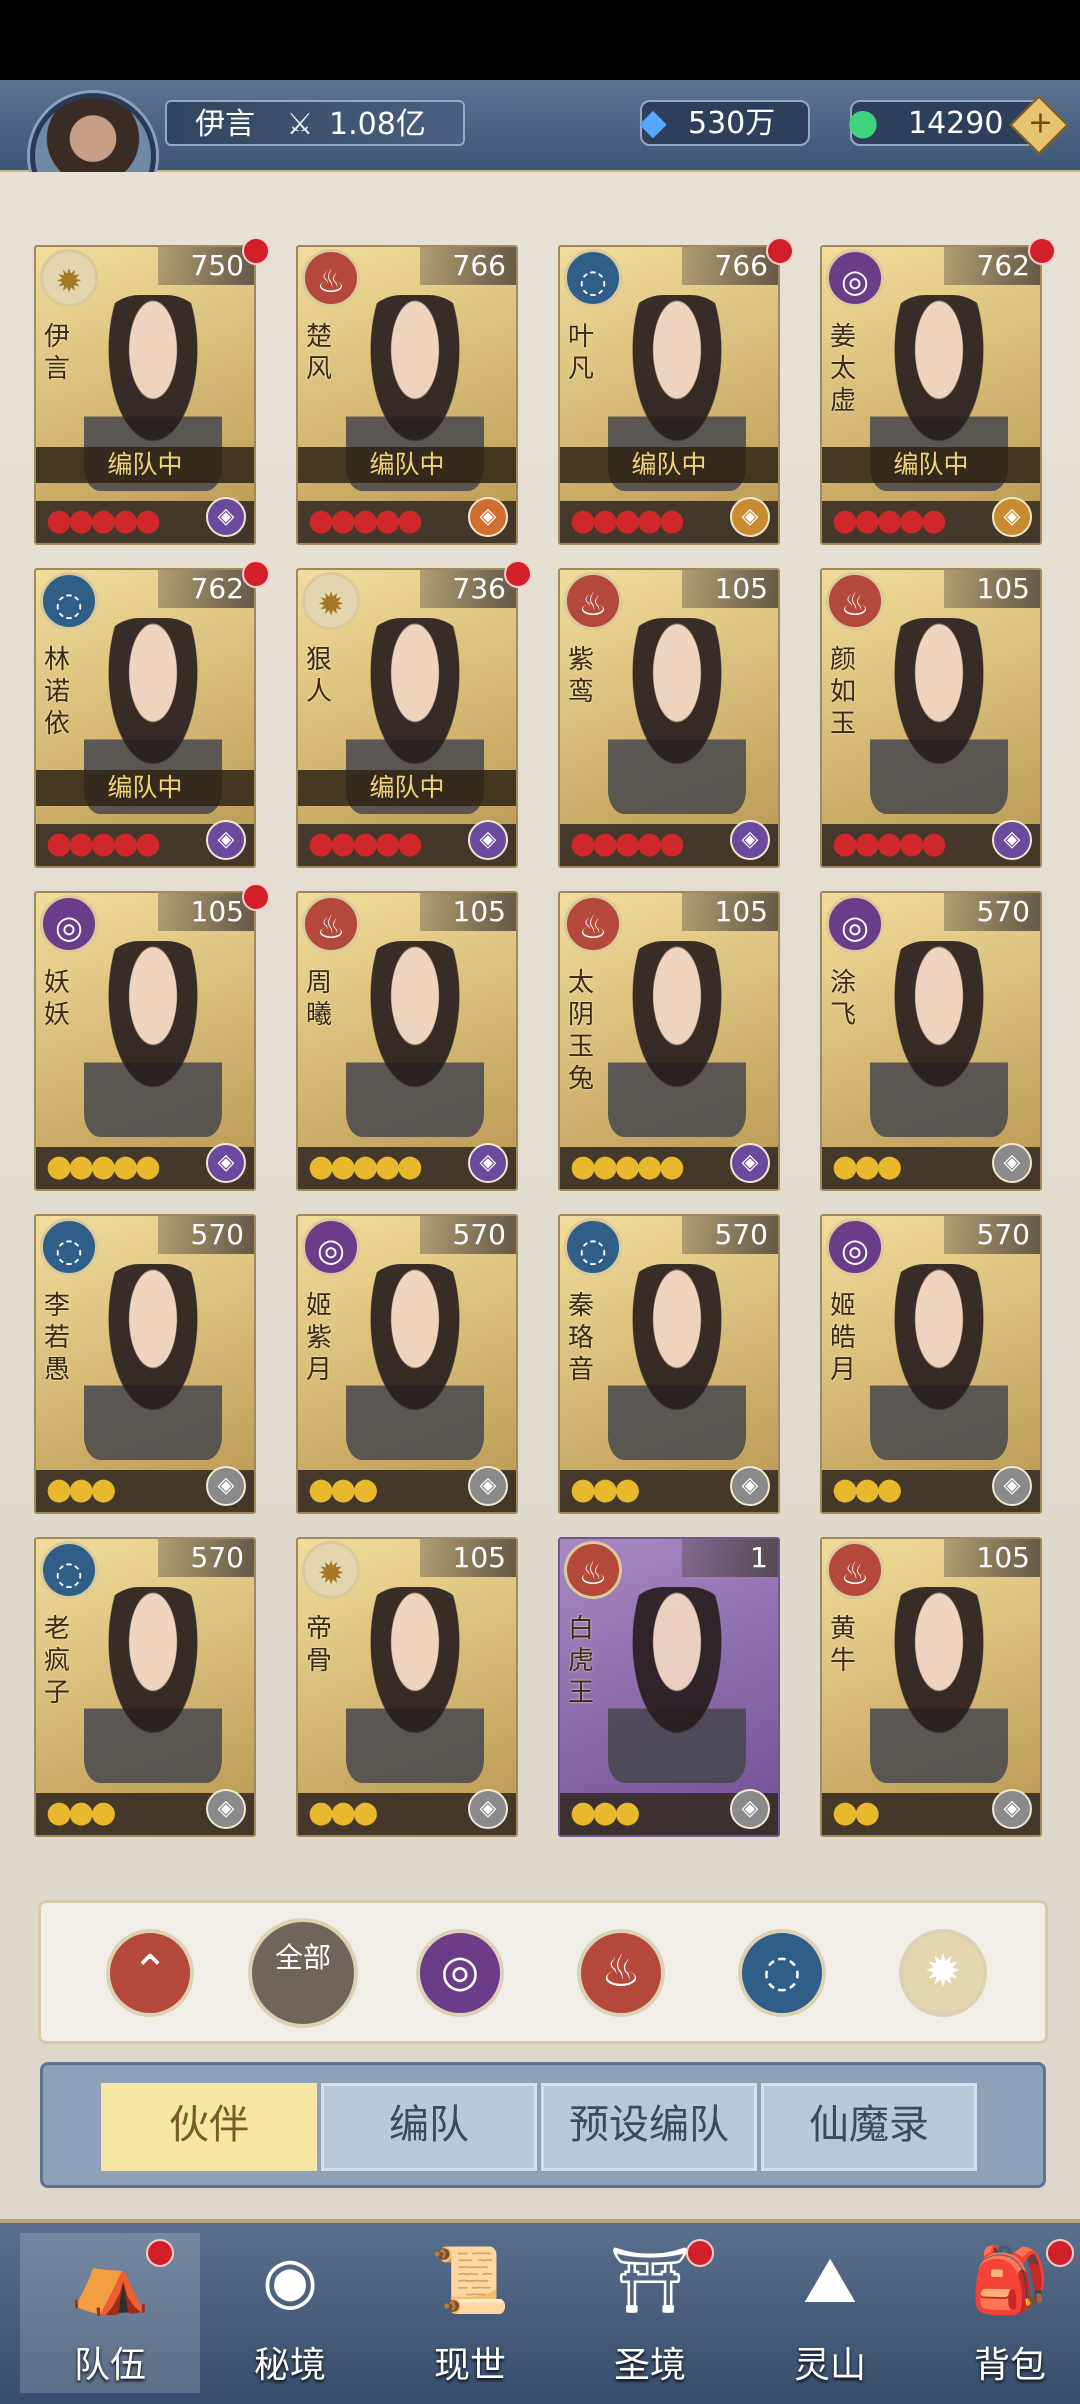  What do you see at coordinates (145, 718) in the screenshot?
I see `character-card: ◌ 762 林诺依 编队中 ●●●●● ◈` at bounding box center [145, 718].